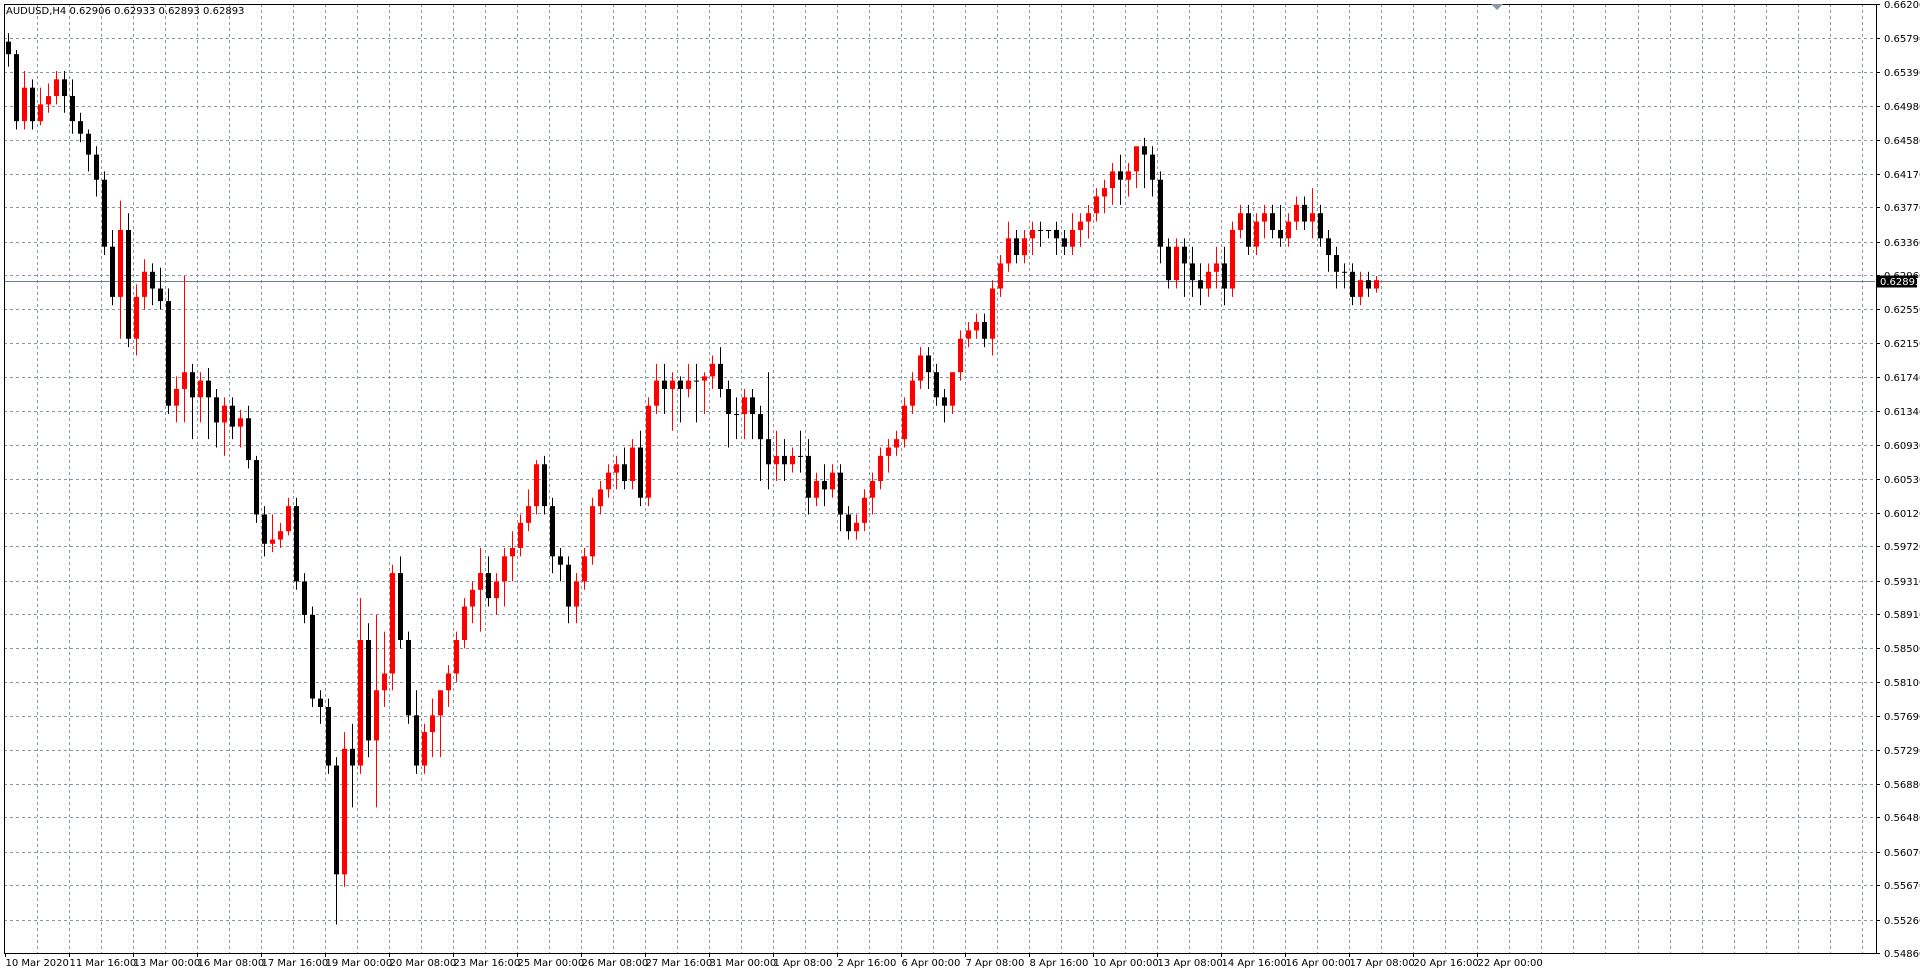 The width and height of the screenshot is (1920, 968). Describe the element at coordinates (679, 963) in the screenshot. I see `time-tick-label: 27 Mar 16:00` at that location.